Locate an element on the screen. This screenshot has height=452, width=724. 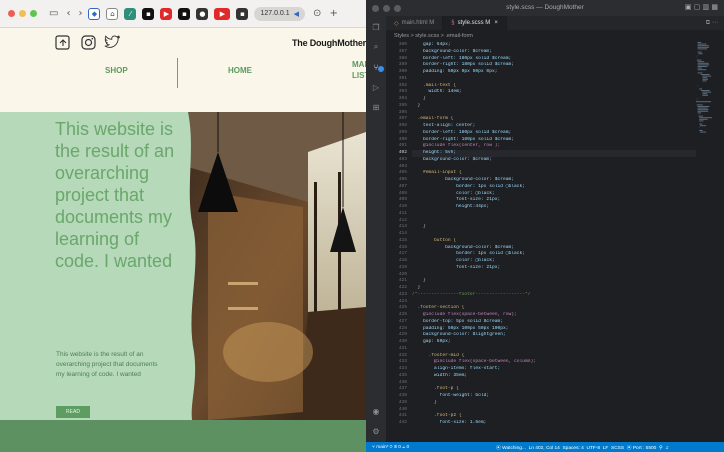
new-tab-icon: + is located at coordinates (333, 13).